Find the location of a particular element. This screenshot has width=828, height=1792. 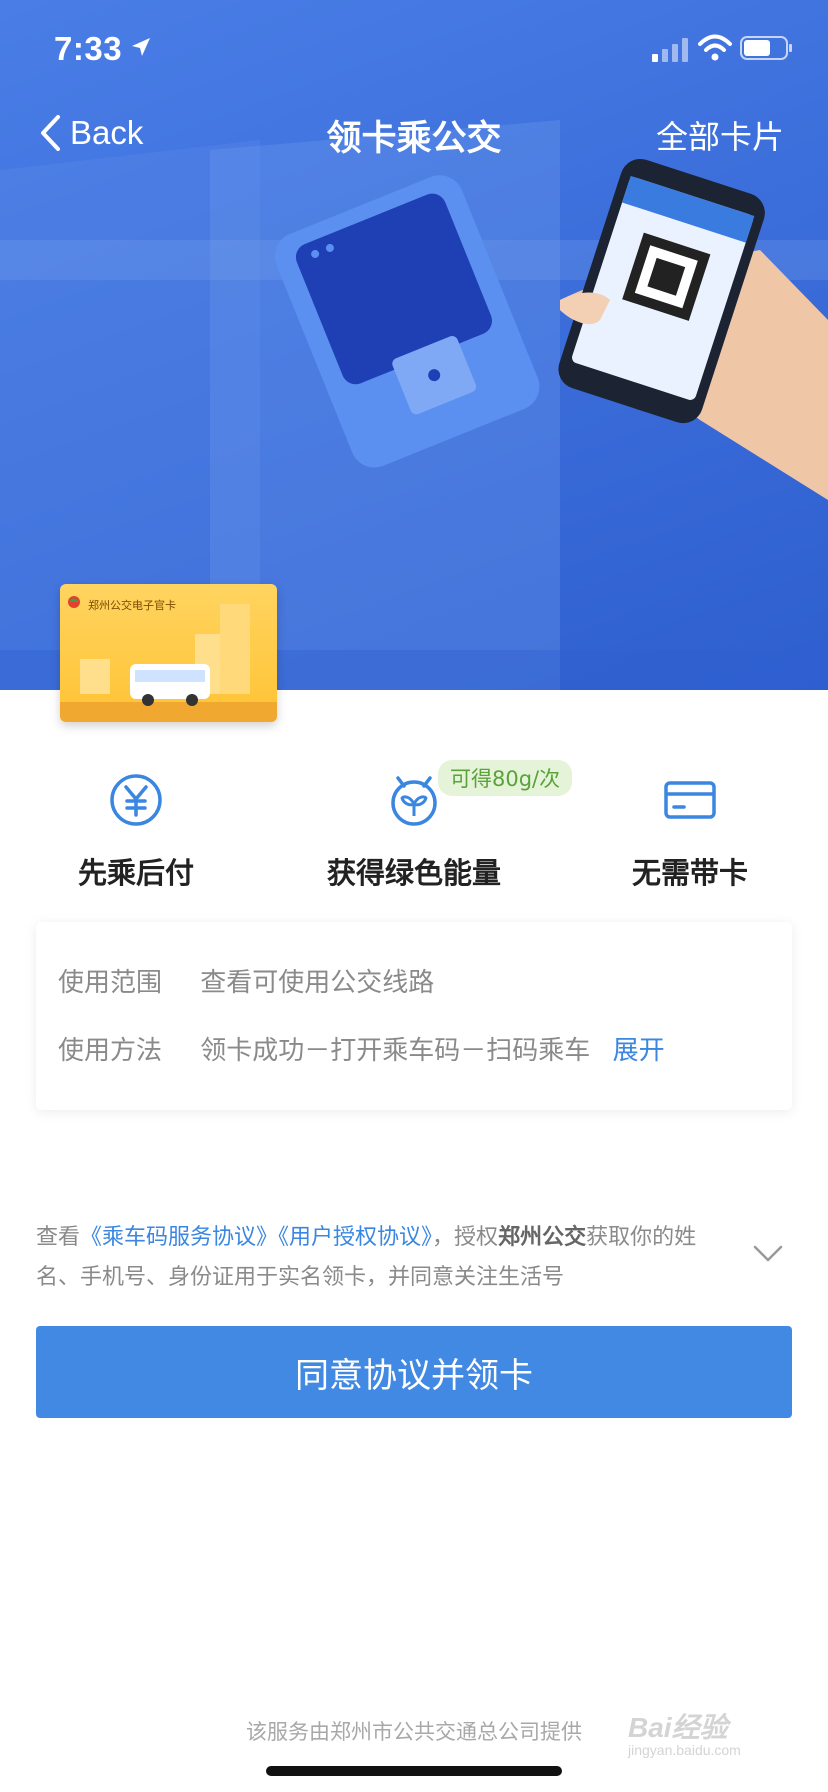

baidu-watermark: Bai经验 jingyan.baidu.com is located at coordinates (684, 1732).